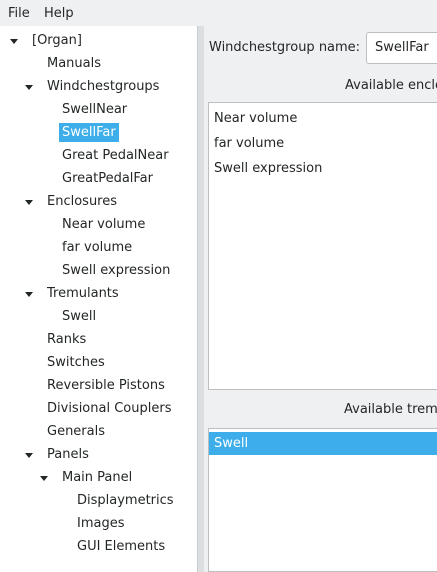 This screenshot has height=572, width=437. What do you see at coordinates (323, 168) in the screenshot?
I see `list-item: Swell expression` at bounding box center [323, 168].